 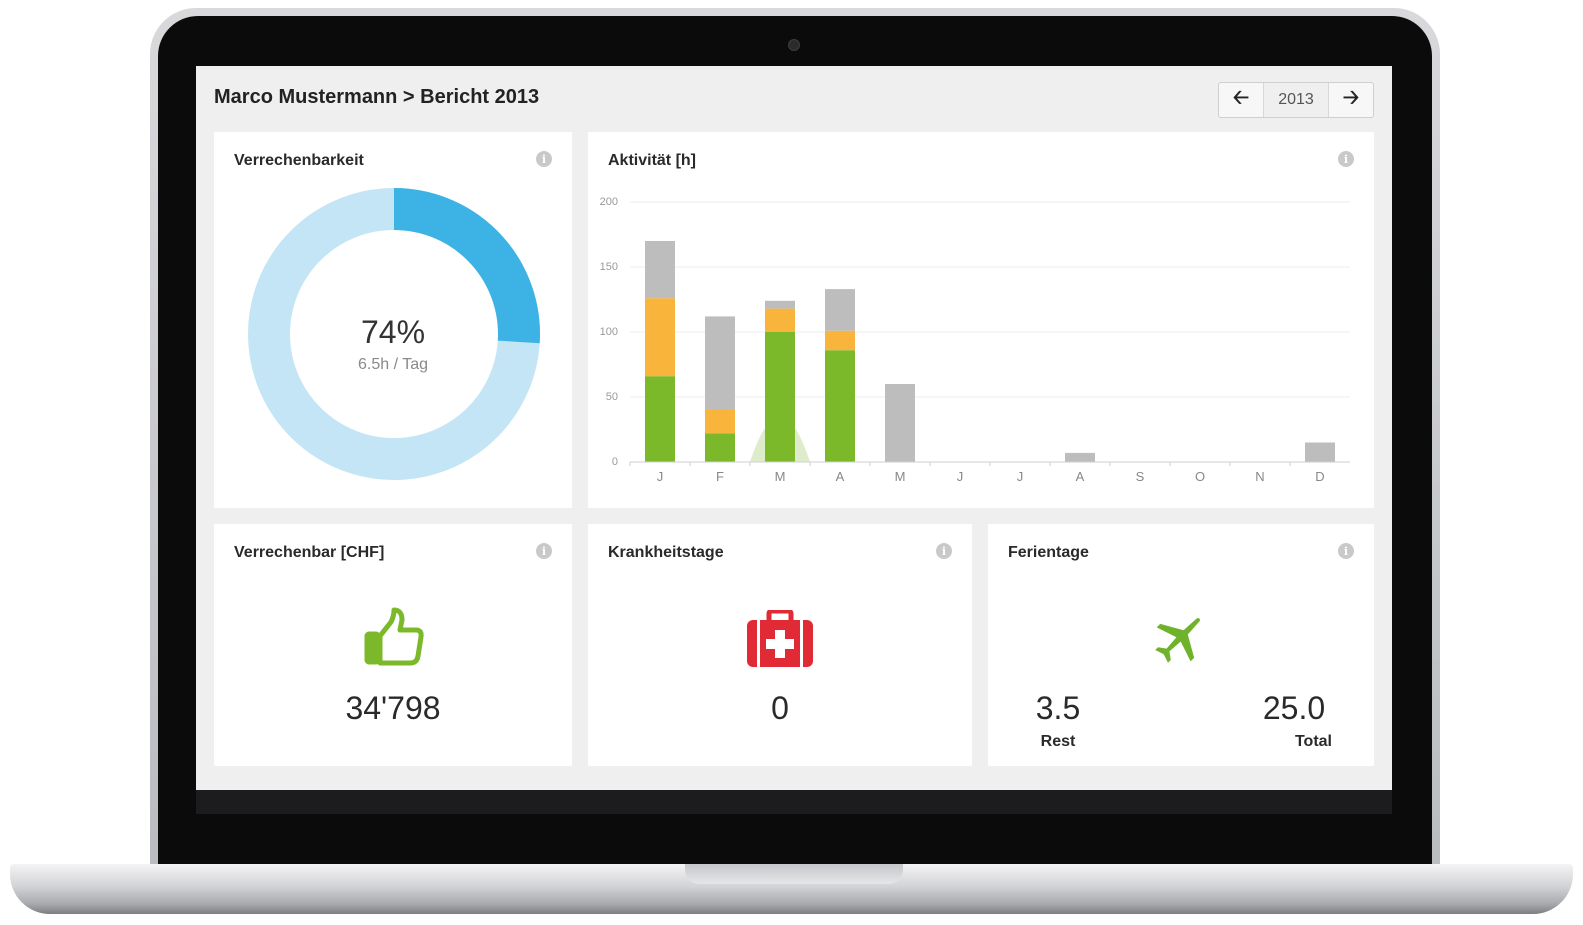 I want to click on vacation-total-value: 25.0, so click(x=1294, y=708).